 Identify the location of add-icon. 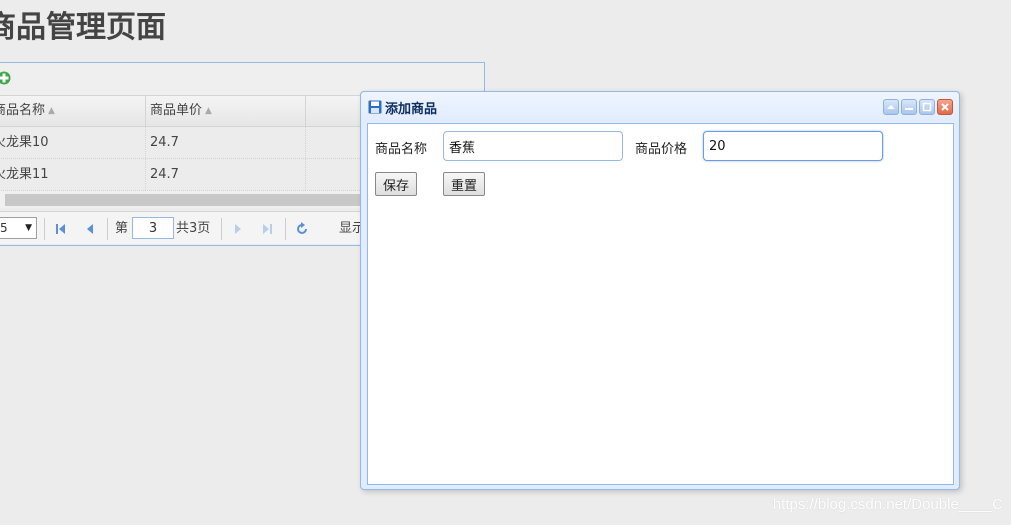
(5, 78).